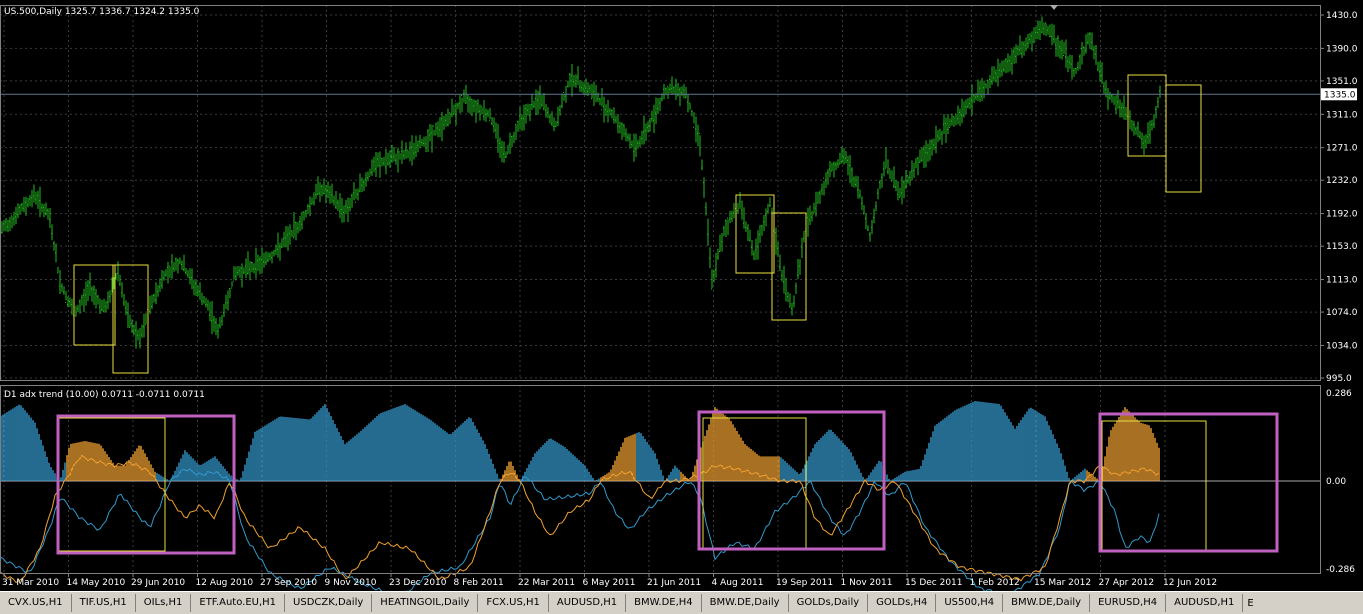 The image size is (1363, 614). I want to click on x-tick-label: 15 Dec 2011, so click(934, 583).